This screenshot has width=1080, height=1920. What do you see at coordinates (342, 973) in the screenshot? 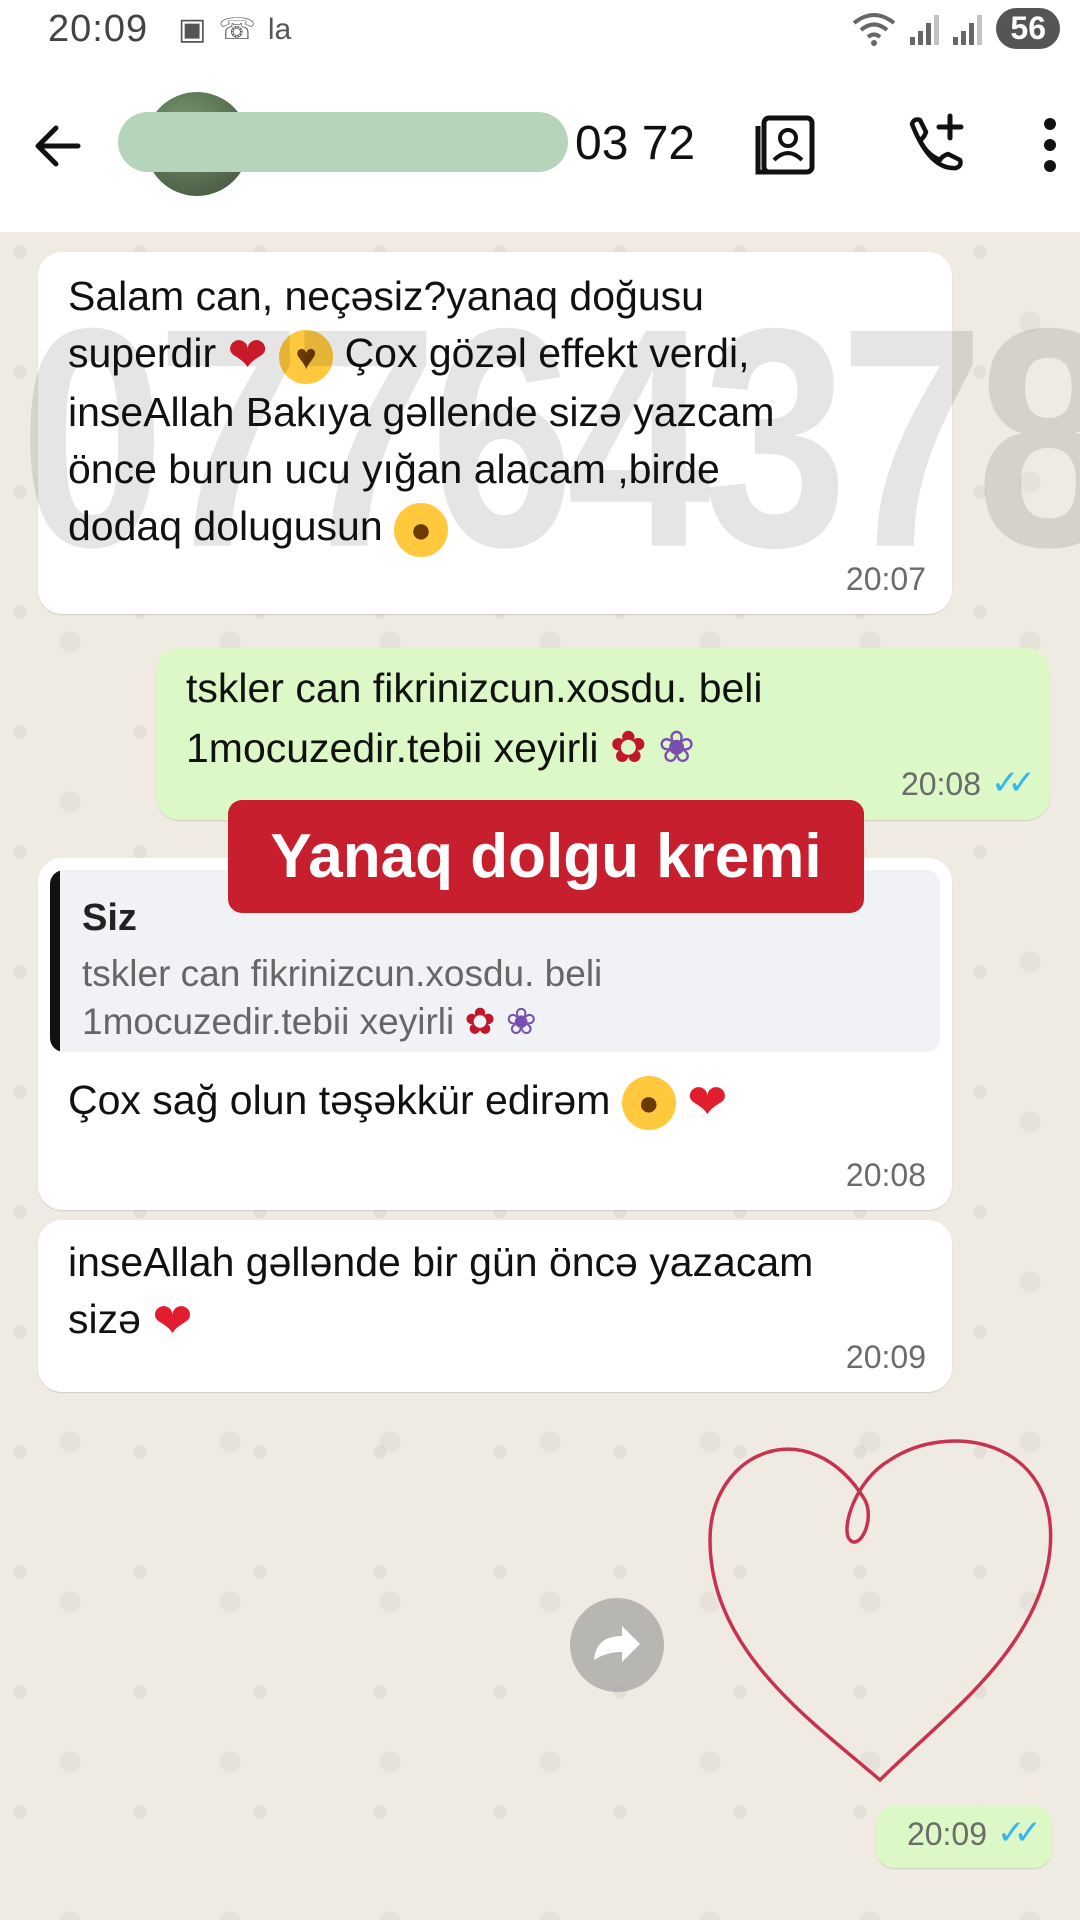
I see `quote-line: tskler can fikrinizcun.xosdu. beli` at bounding box center [342, 973].